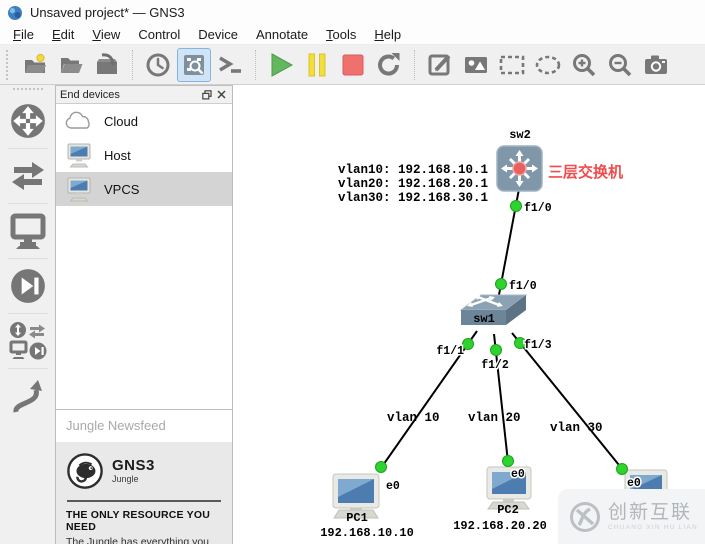 This screenshot has width=705, height=544. Describe the element at coordinates (413, 170) in the screenshot. I see `vlan-ip-annotation-1: vlan10: 192.168.10.1` at that location.